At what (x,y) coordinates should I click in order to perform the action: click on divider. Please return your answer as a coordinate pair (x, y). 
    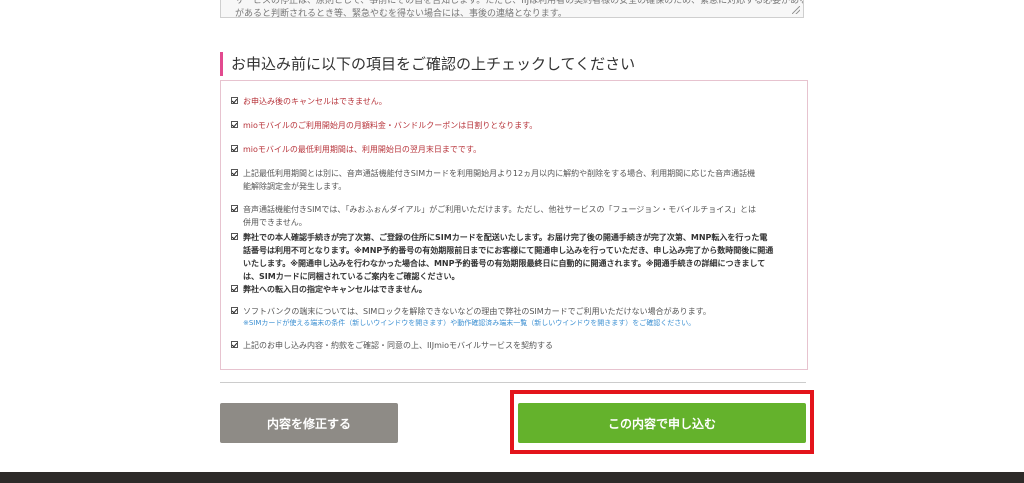
    Looking at the image, I should click on (513, 382).